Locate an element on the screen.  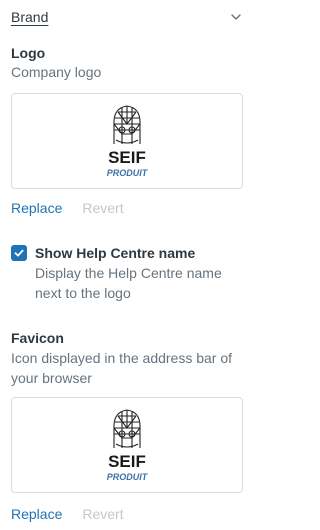
logo-revert-link: Revert is located at coordinates (102, 208).